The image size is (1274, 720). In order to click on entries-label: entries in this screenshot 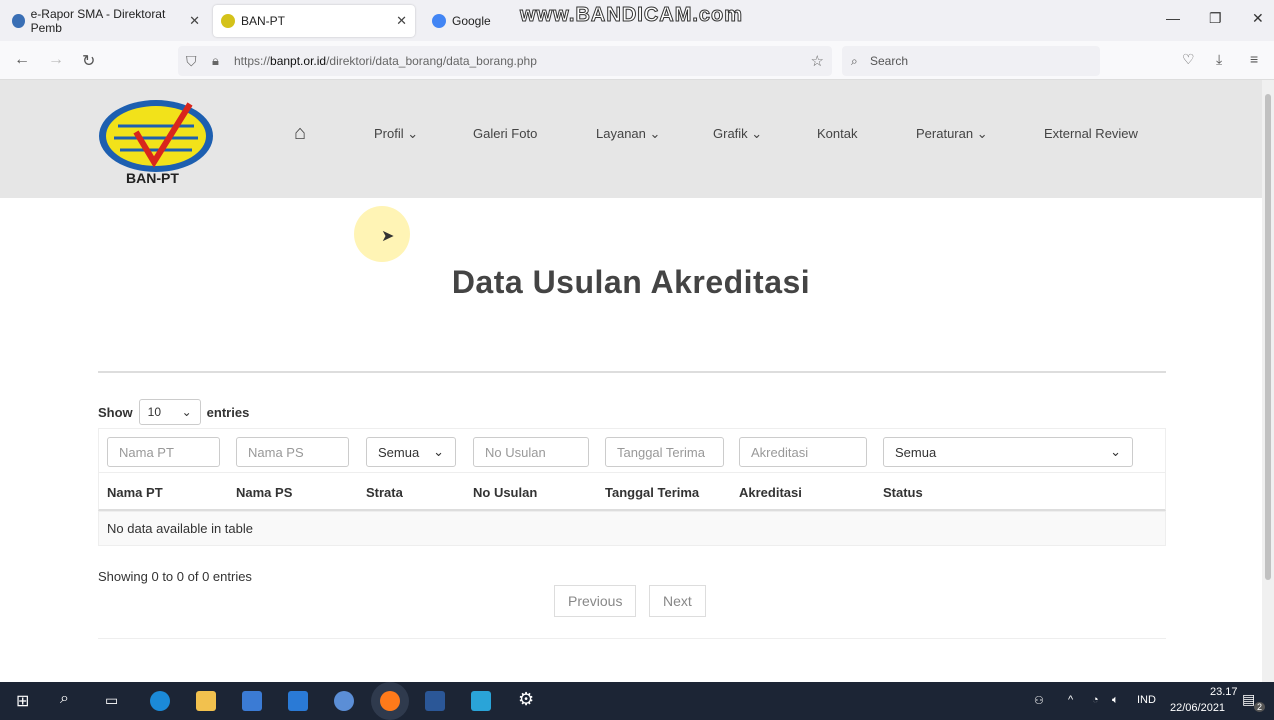, I will do `click(228, 412)`.